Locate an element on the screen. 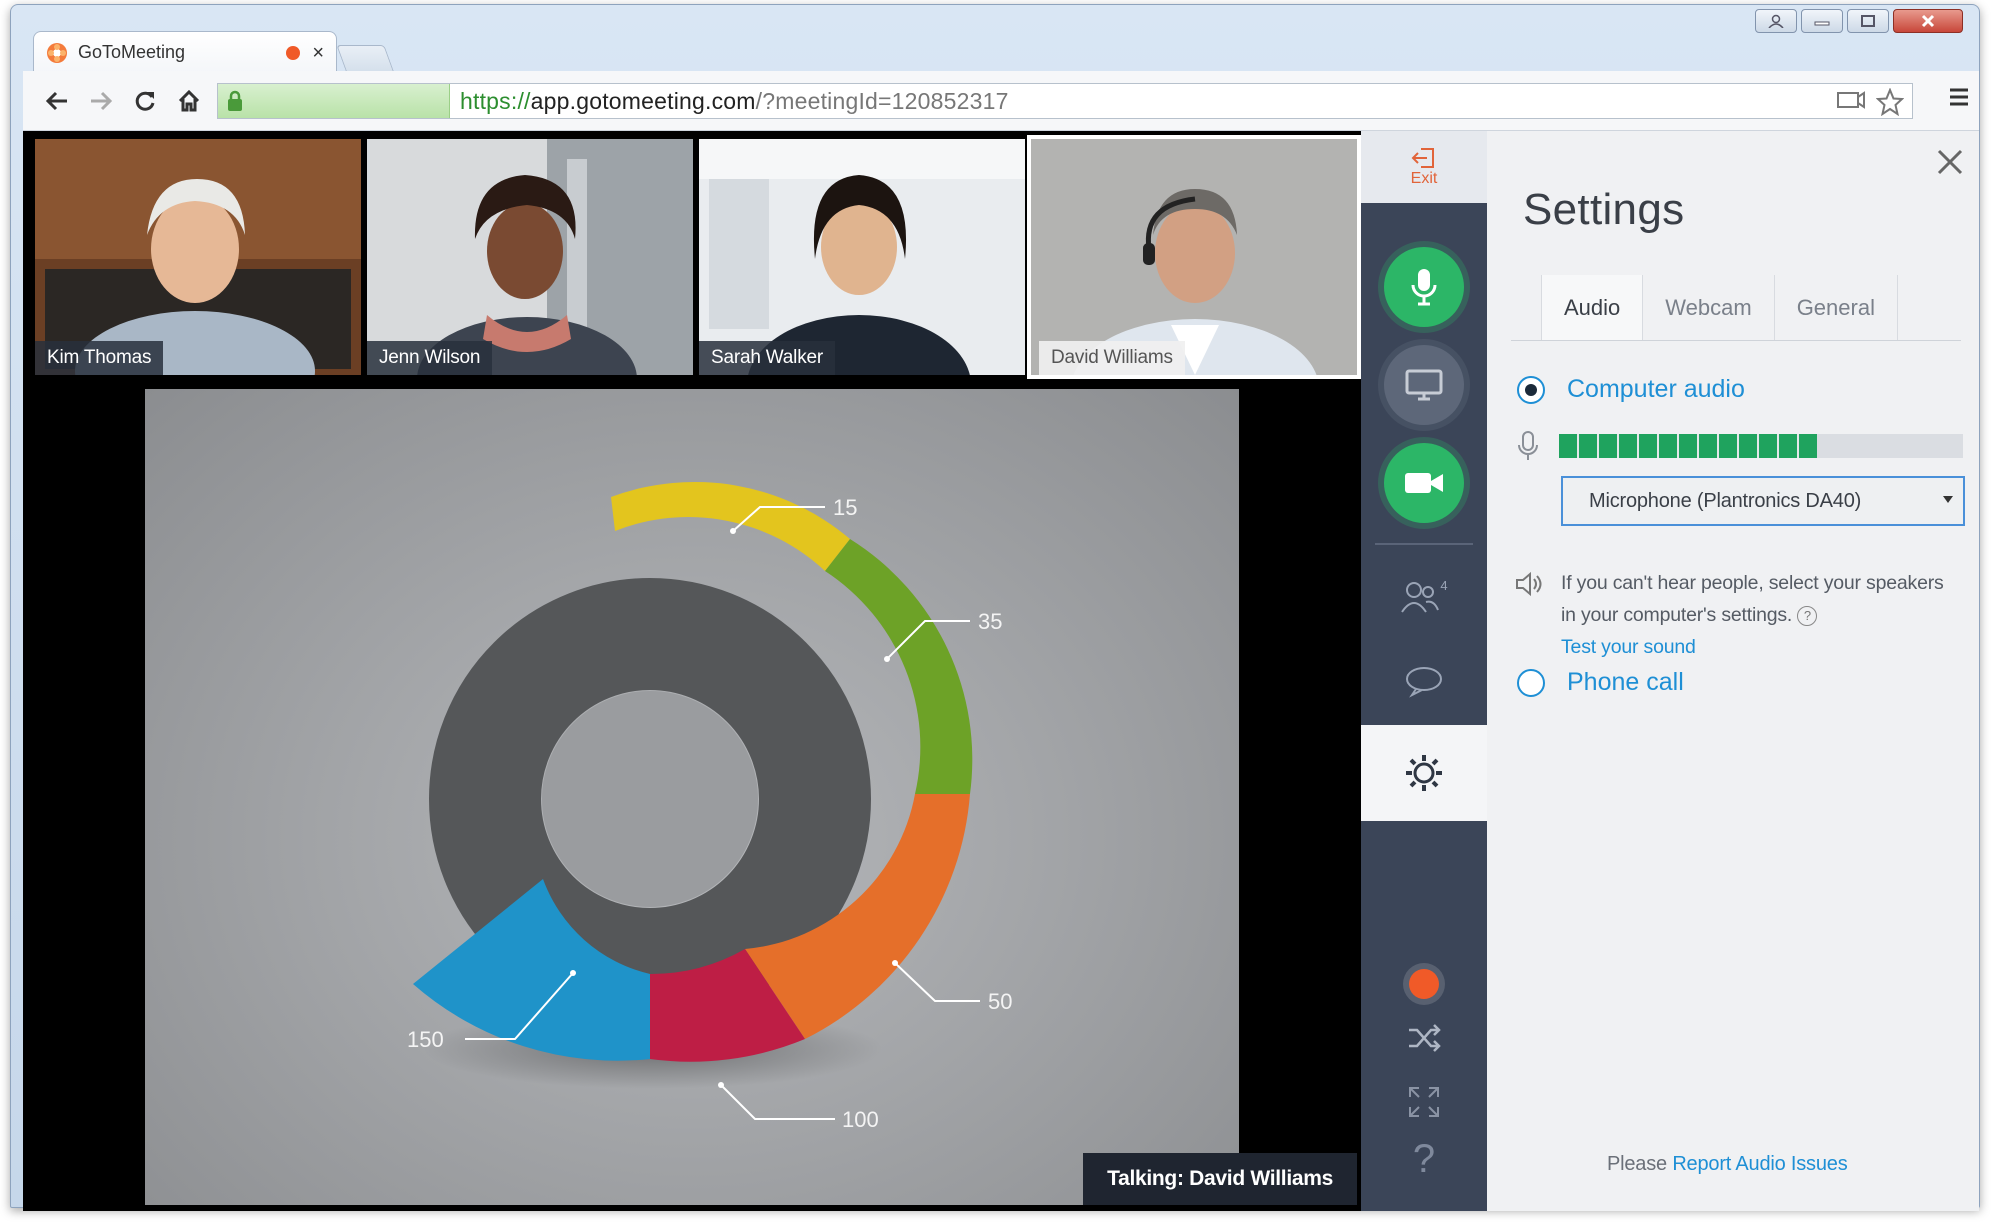  home-icon is located at coordinates (189, 100).